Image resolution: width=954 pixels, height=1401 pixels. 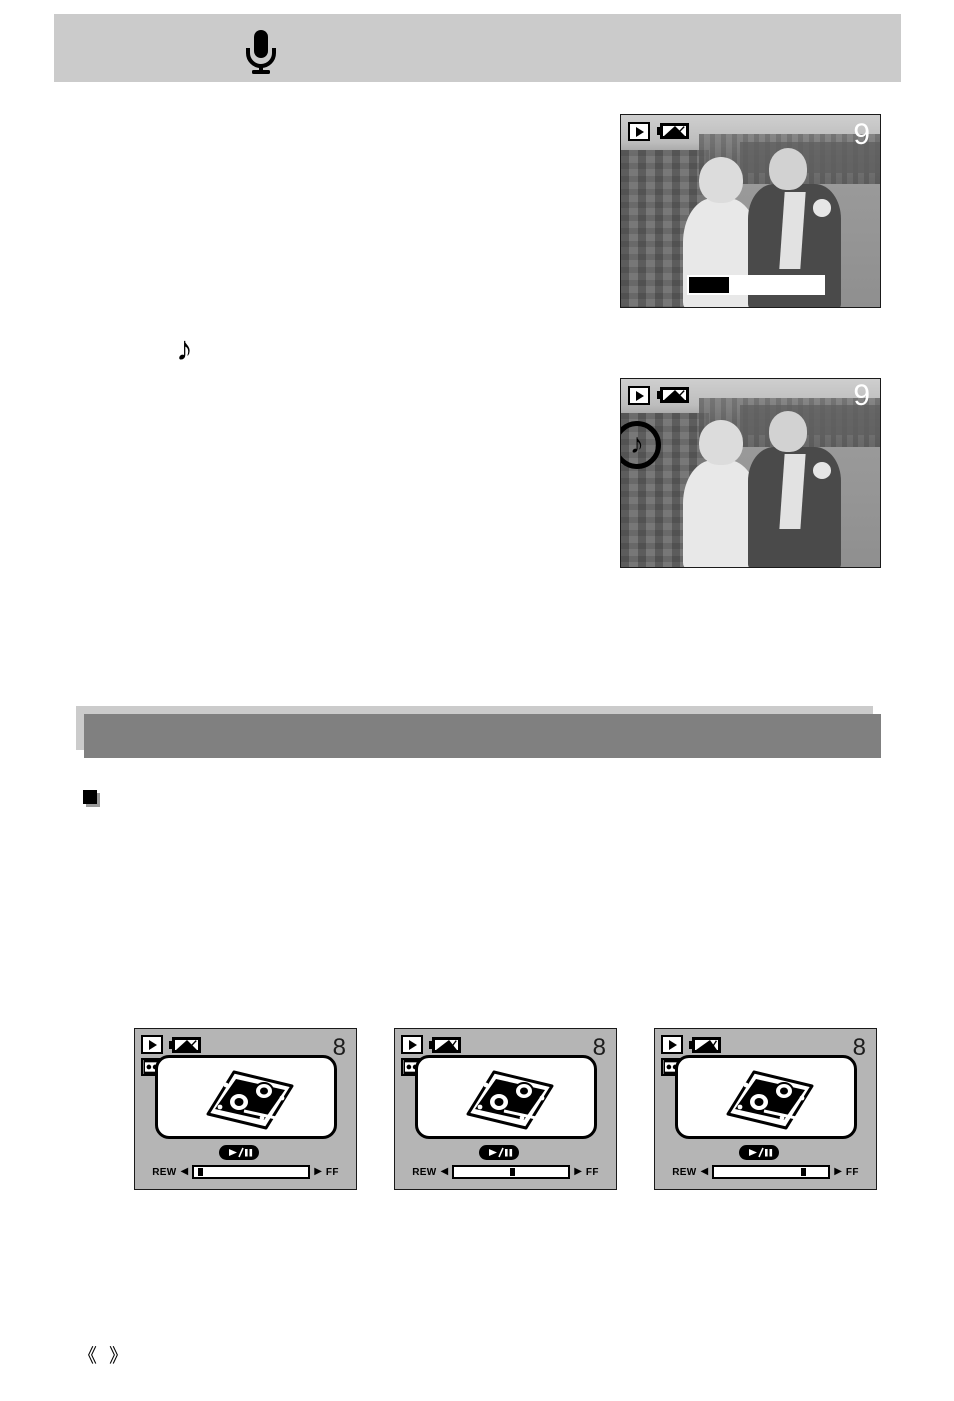 I want to click on photo-figure-bride-body, so click(x=721, y=513).